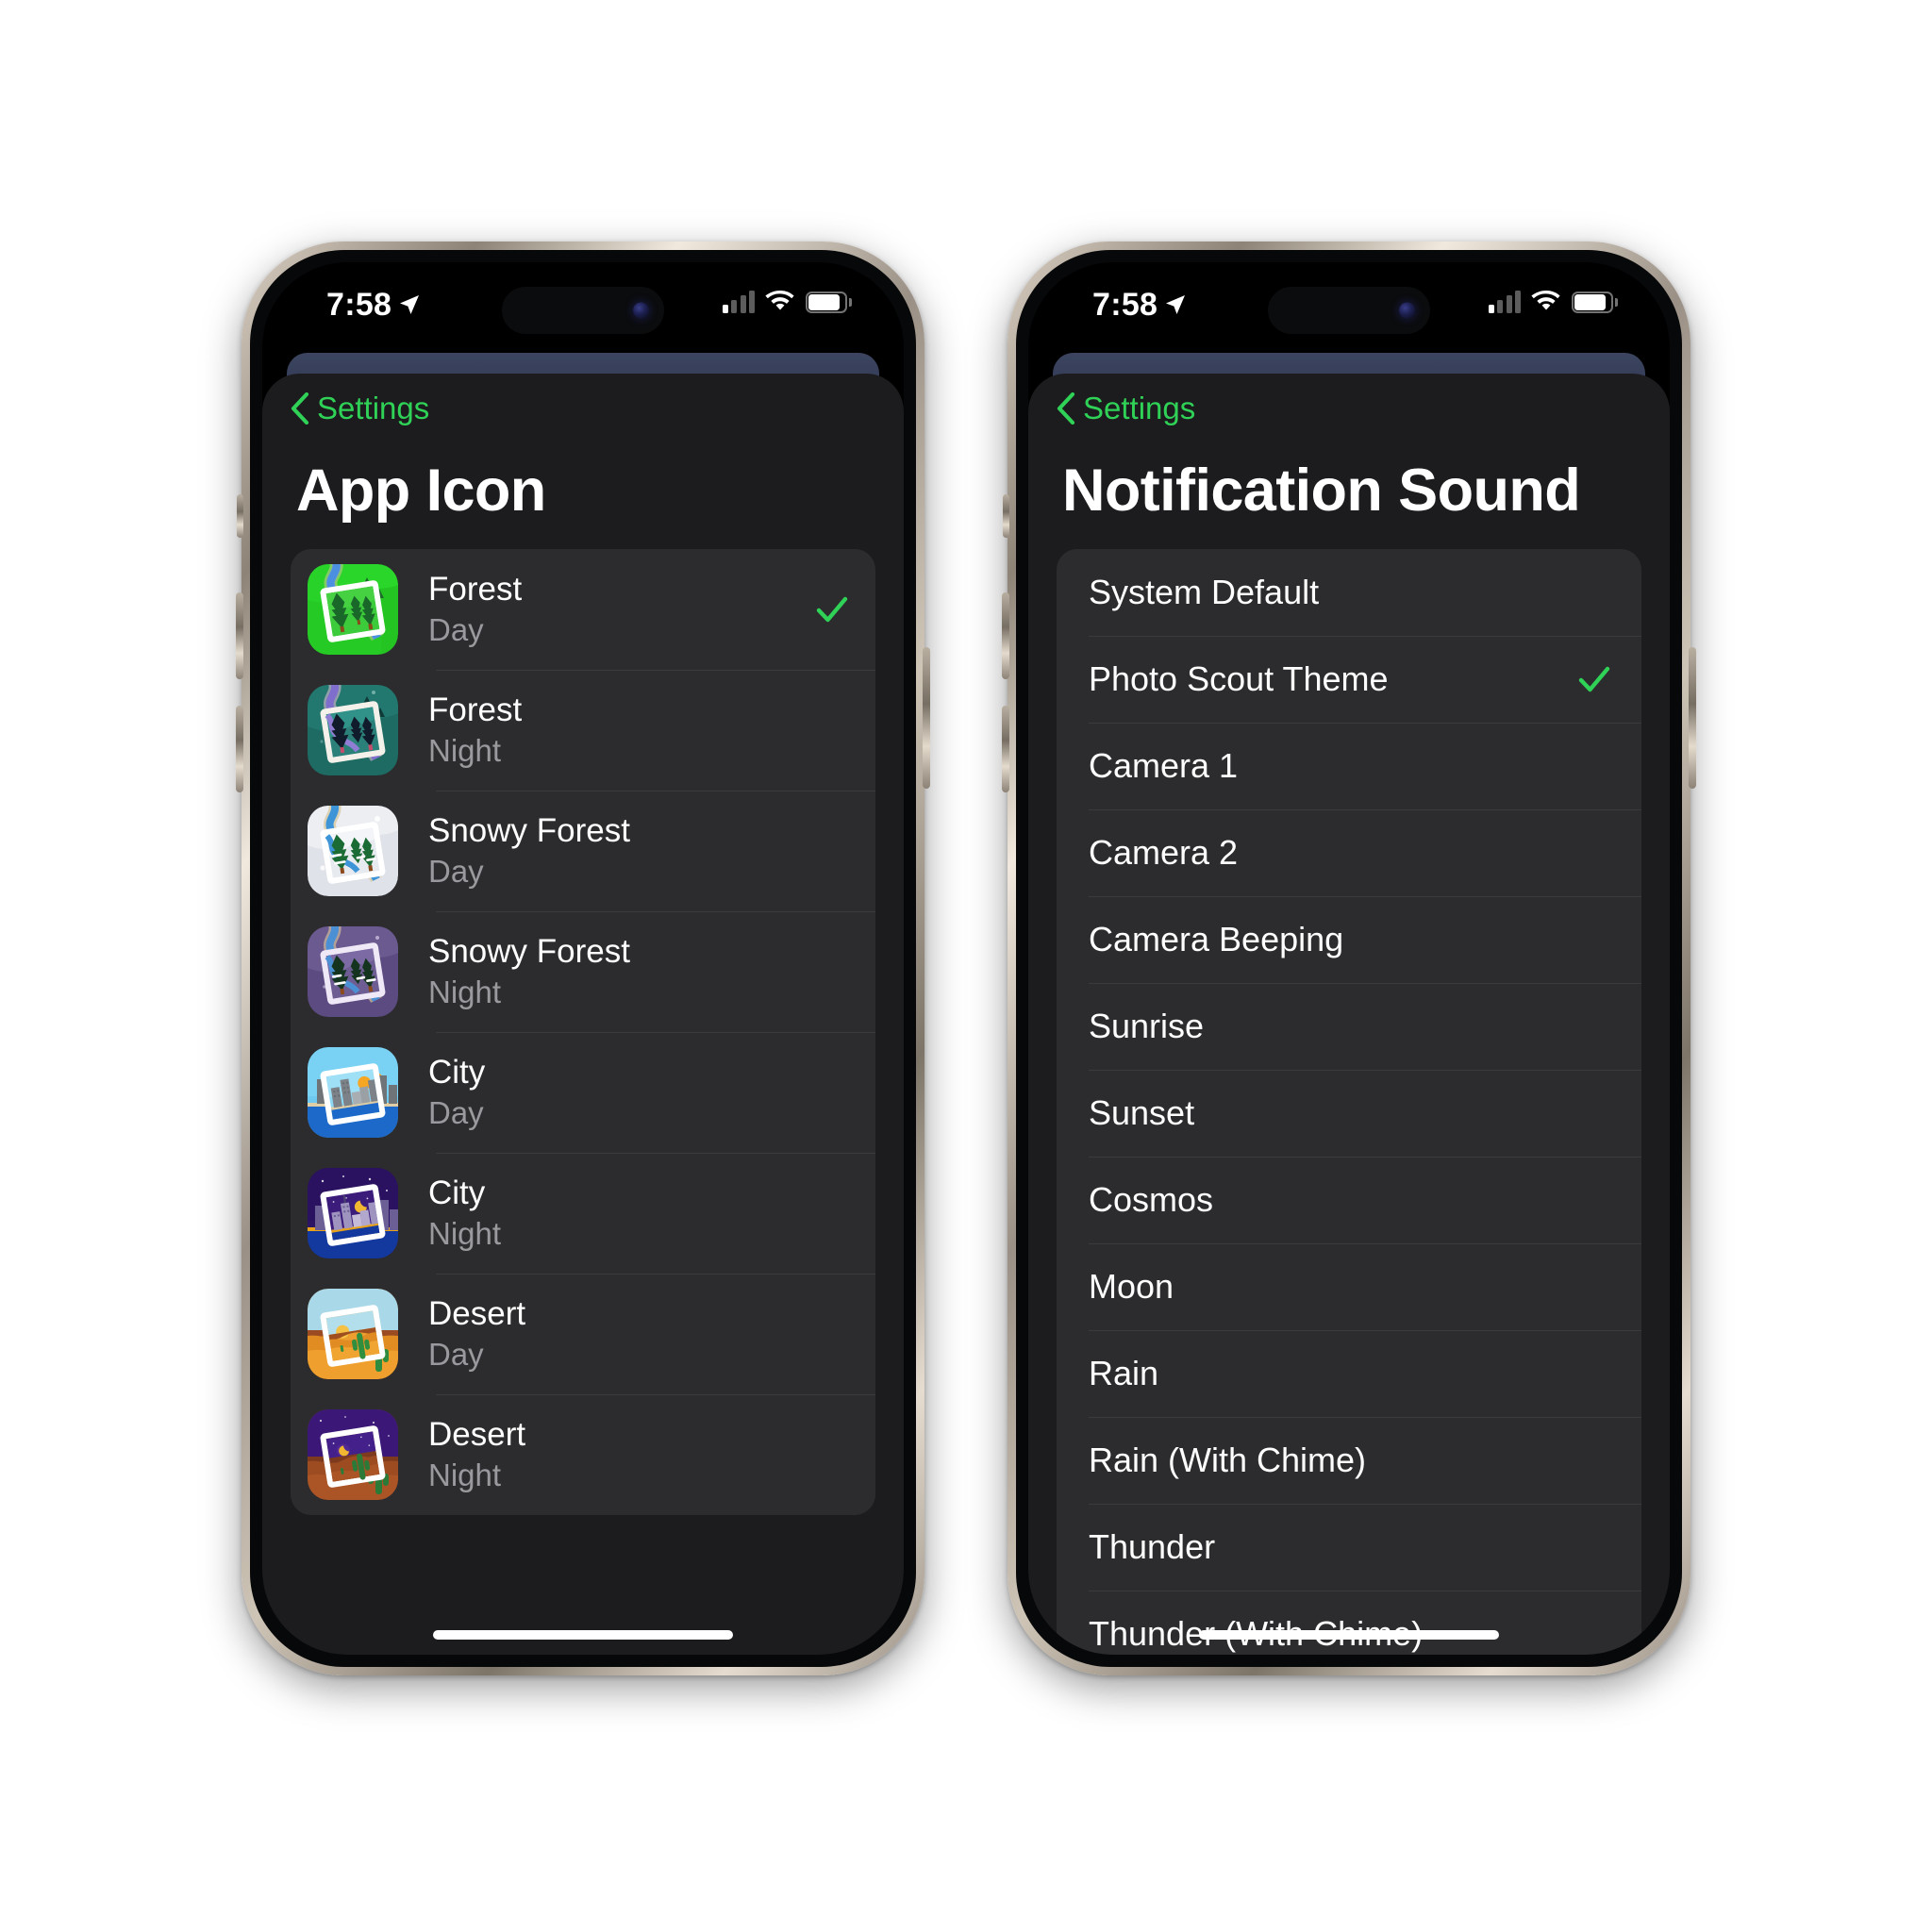 This screenshot has height=1916, width=1932. I want to click on table-row: Desert Day, so click(583, 1333).